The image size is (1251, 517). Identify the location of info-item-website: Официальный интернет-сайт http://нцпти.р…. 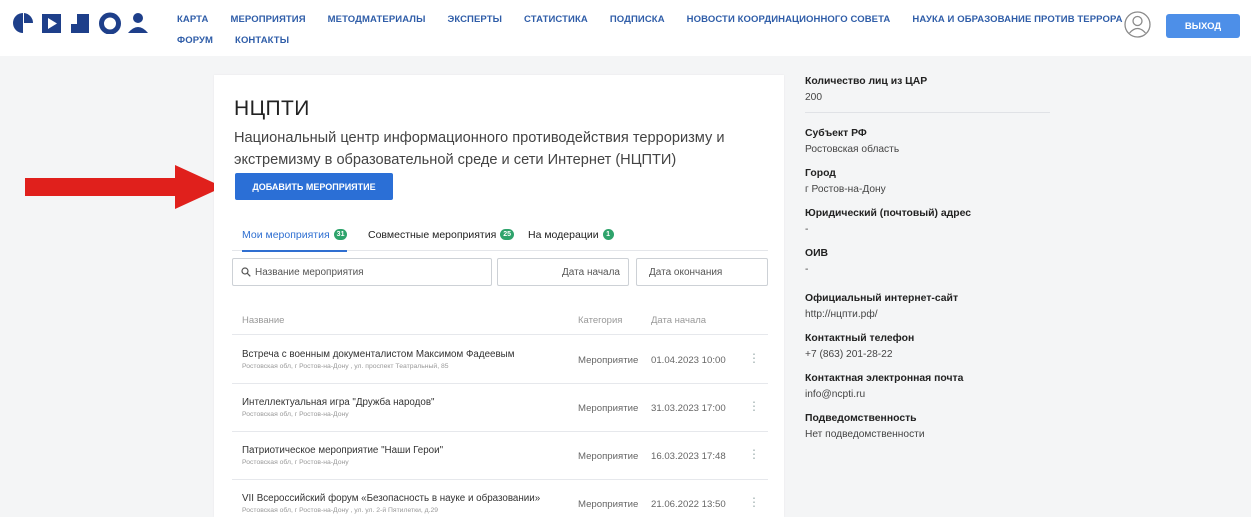
(930, 306).